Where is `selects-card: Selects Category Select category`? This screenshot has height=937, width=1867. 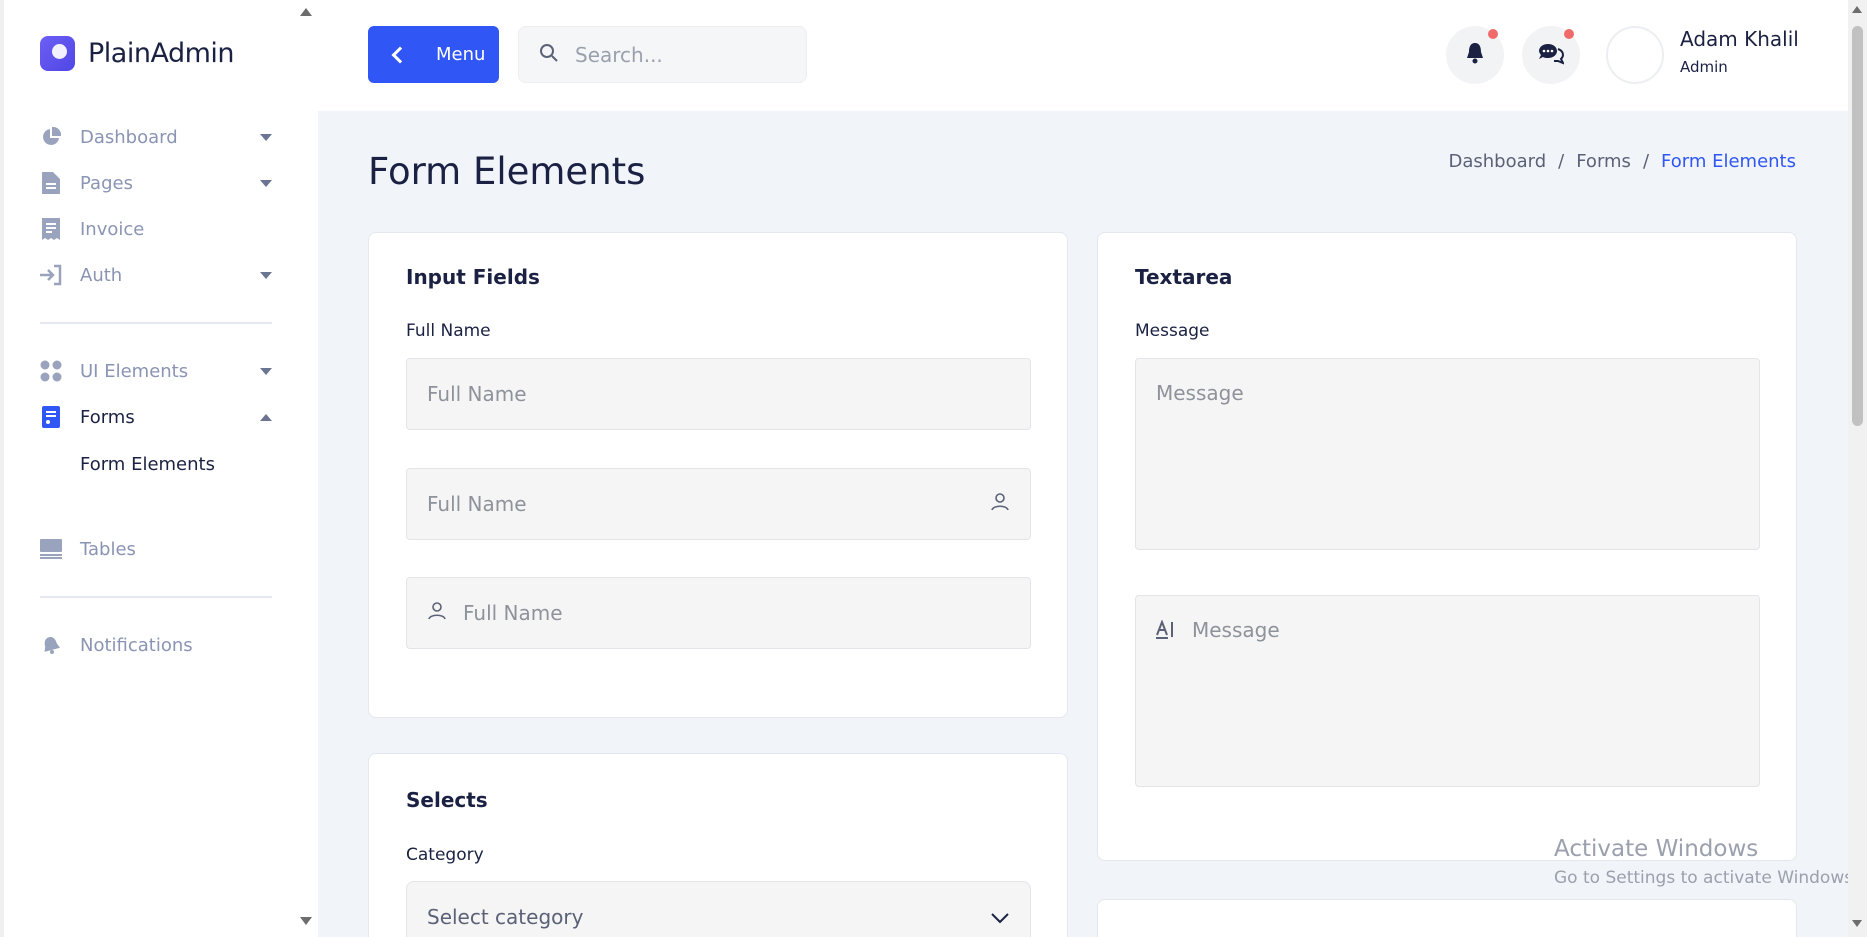
selects-card: Selects Category Select category is located at coordinates (718, 845).